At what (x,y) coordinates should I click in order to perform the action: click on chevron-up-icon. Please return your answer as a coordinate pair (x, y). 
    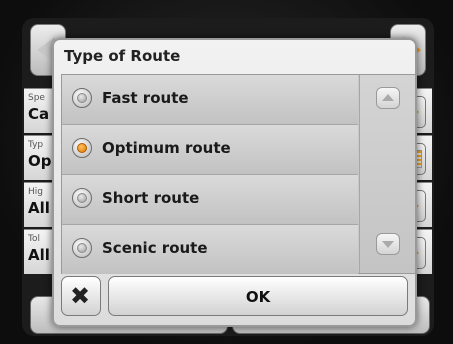
    Looking at the image, I should click on (388, 97).